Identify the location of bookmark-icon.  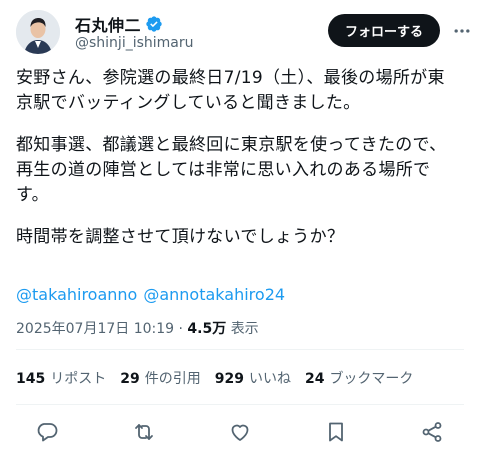
(336, 432).